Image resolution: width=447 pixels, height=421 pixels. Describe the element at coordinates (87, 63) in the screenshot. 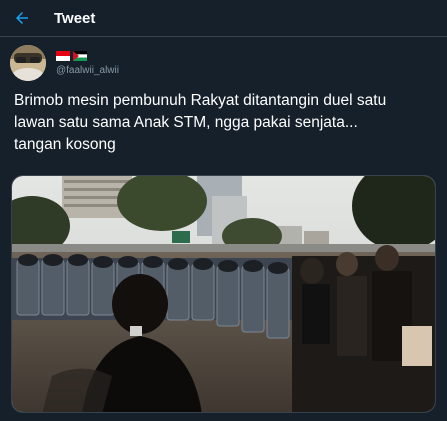

I see `author-names: @faalwii_alwii` at that location.